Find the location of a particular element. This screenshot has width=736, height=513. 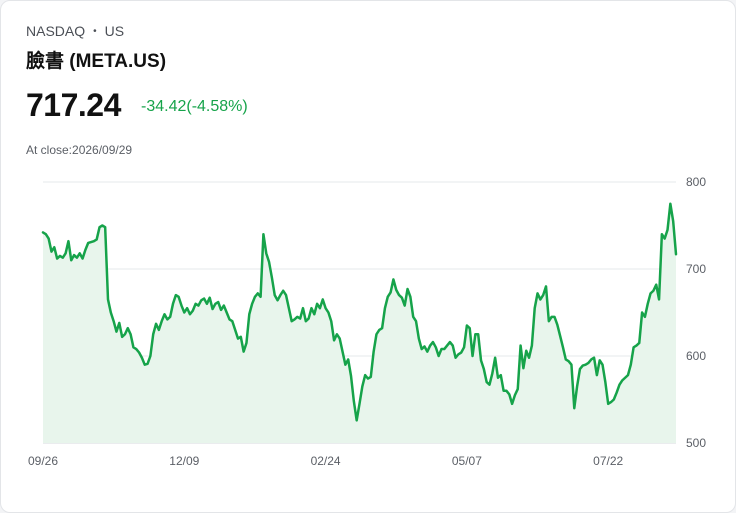

exchange-line: NASDAQ • US is located at coordinates (75, 31).